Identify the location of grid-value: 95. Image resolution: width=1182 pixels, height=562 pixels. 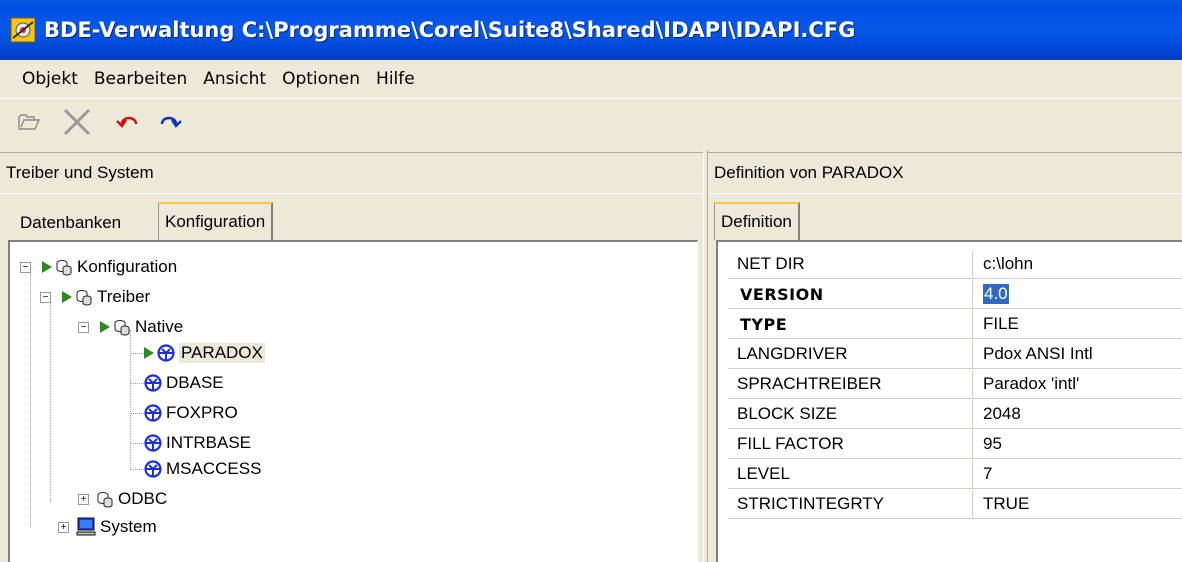
(987, 444).